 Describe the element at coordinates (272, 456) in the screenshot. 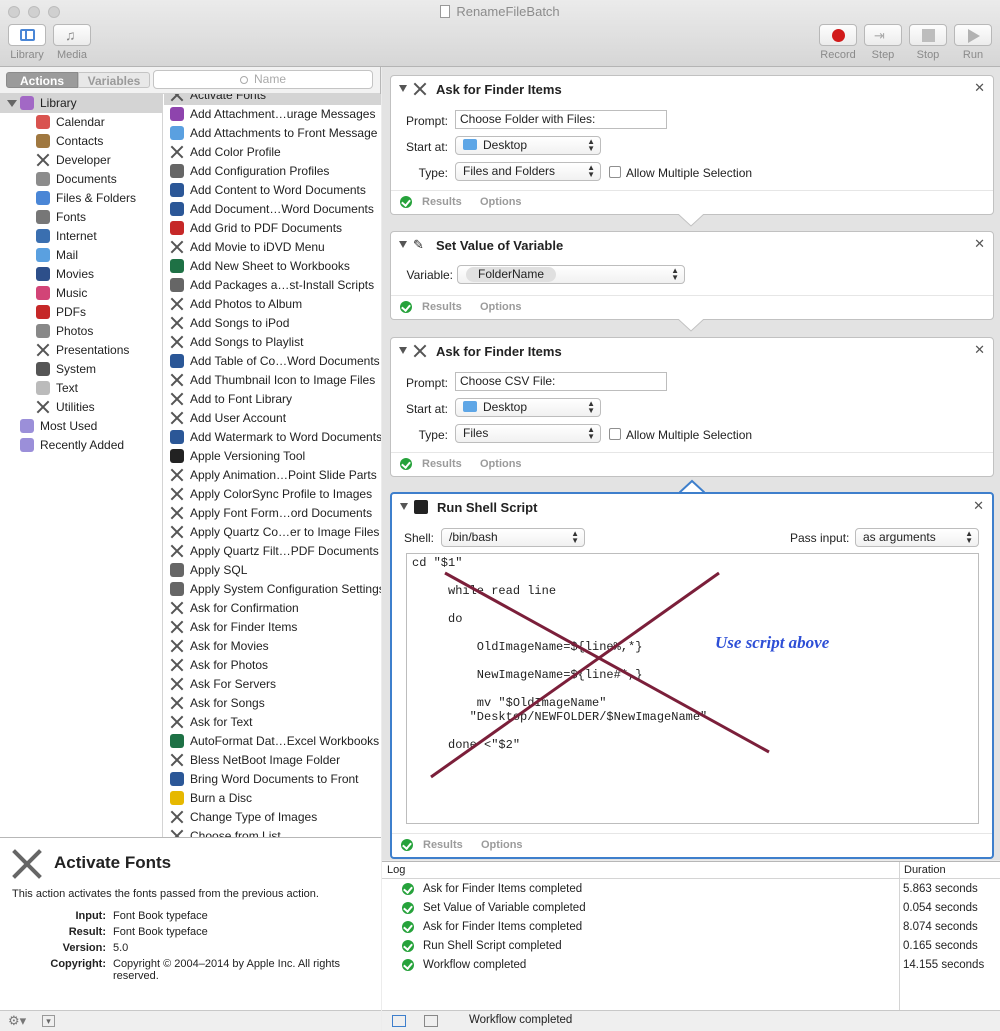

I see `action-list-item: Apple Versioning Tool` at that location.